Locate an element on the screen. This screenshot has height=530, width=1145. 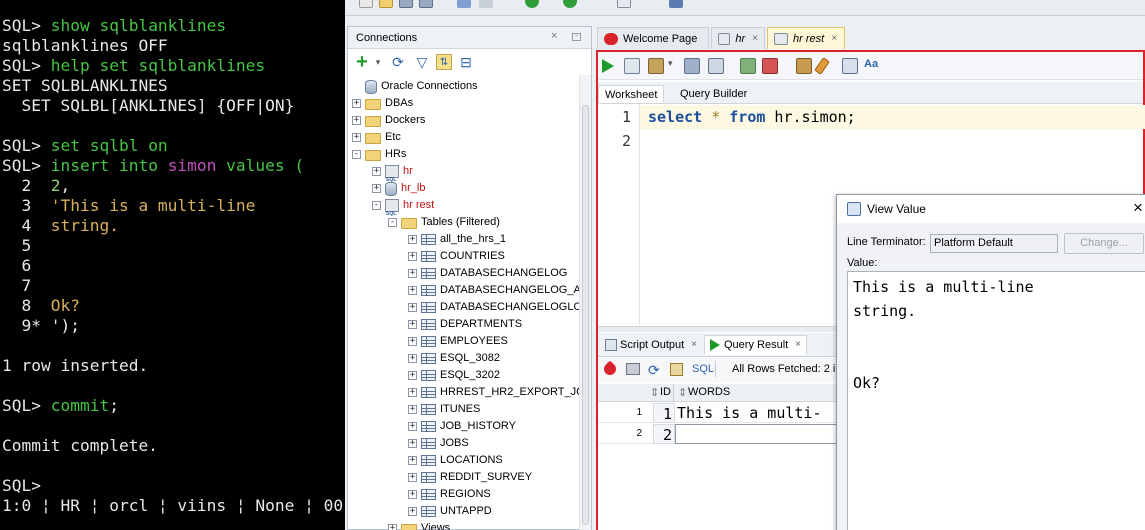
tree-node-table: + LOCATIONS is located at coordinates (455, 460).